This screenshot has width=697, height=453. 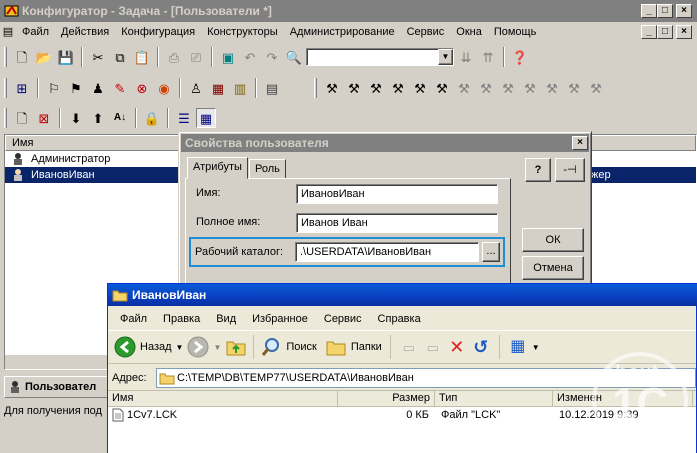 What do you see at coordinates (665, 11) in the screenshot?
I see `maximize-button: □` at bounding box center [665, 11].